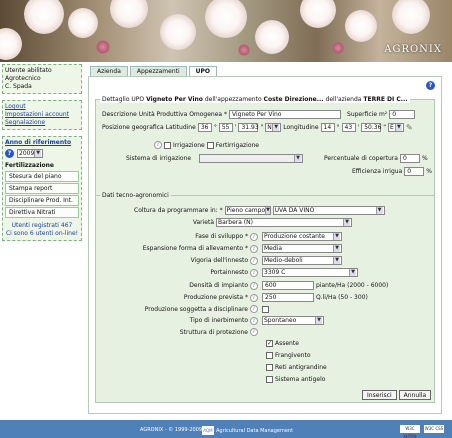 Image resolution: width=452 pixels, height=438 pixels. Describe the element at coordinates (288, 285) in the screenshot. I see `densita-input: 600` at that location.